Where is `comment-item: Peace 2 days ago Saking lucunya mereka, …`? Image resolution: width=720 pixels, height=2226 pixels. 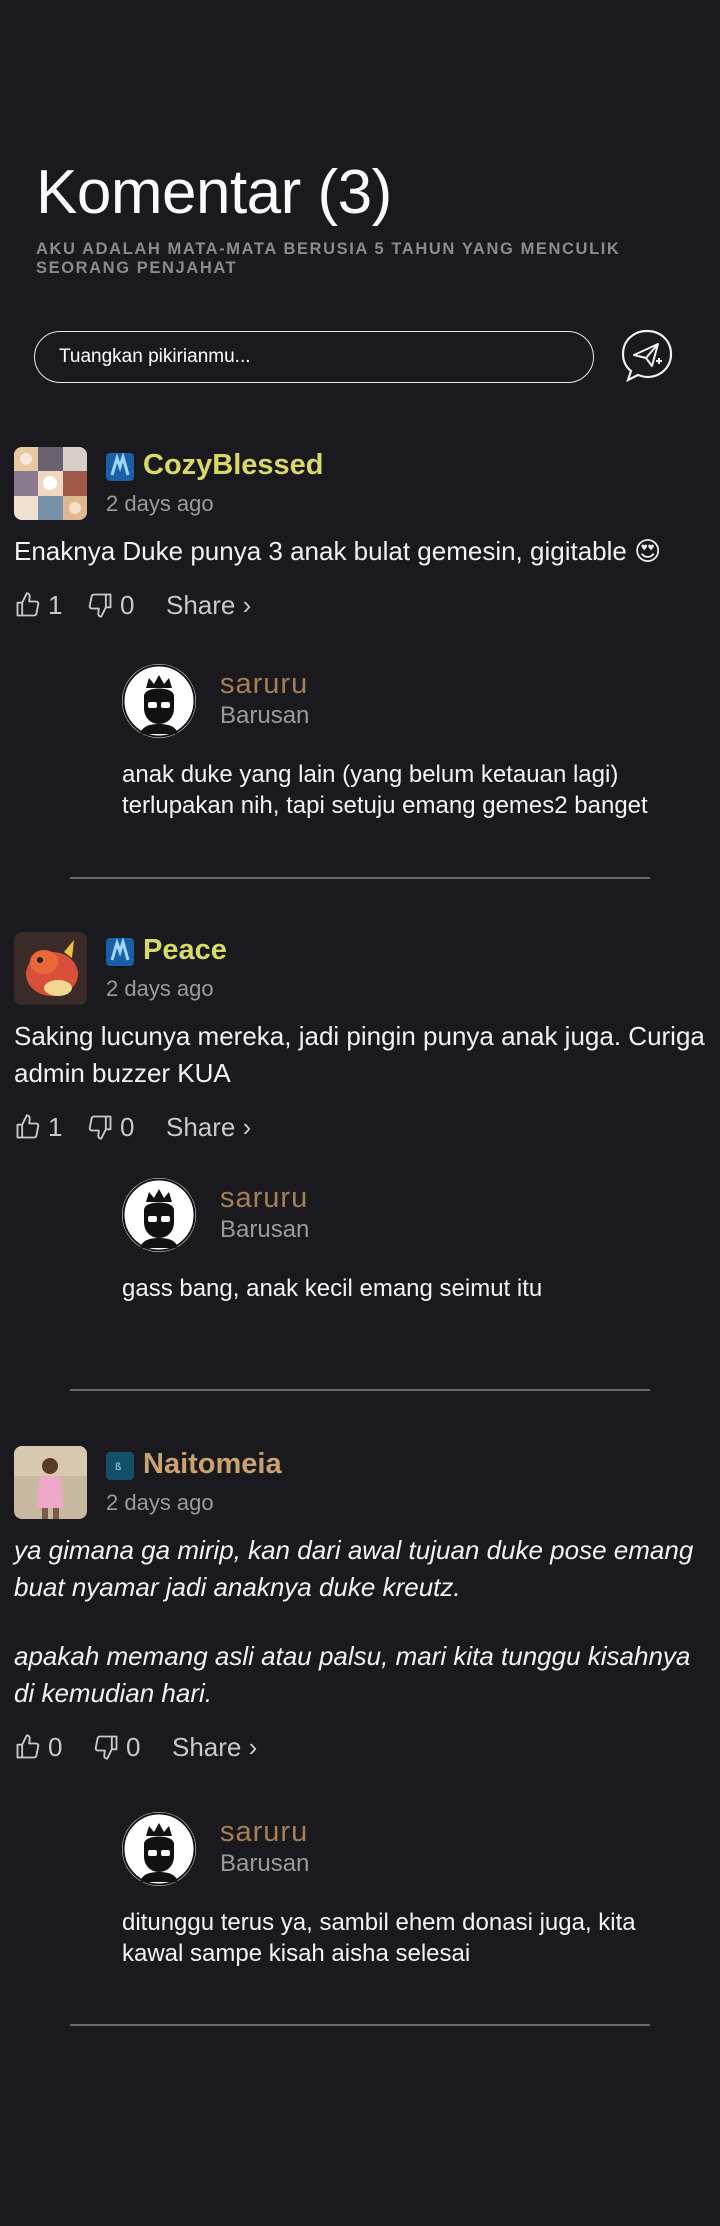 comment-item: Peace 2 days ago Saking lucunya mereka, … is located at coordinates (360, 1039).